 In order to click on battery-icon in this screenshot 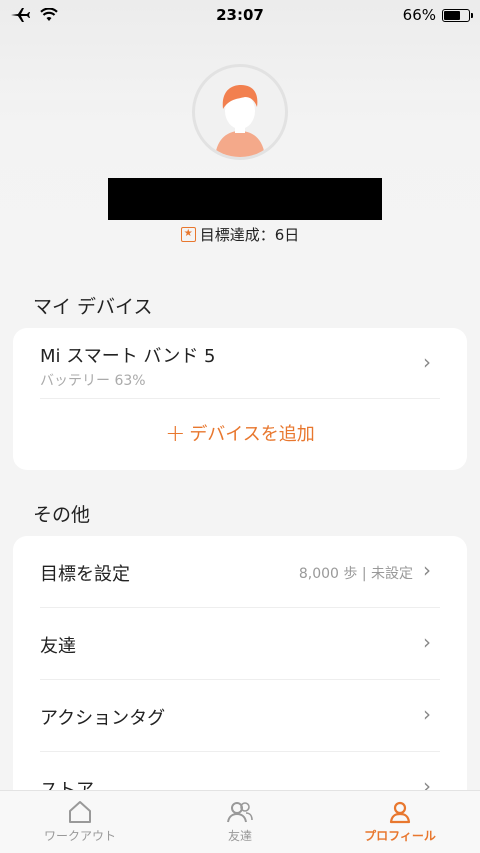, I will do `click(457, 15)`.